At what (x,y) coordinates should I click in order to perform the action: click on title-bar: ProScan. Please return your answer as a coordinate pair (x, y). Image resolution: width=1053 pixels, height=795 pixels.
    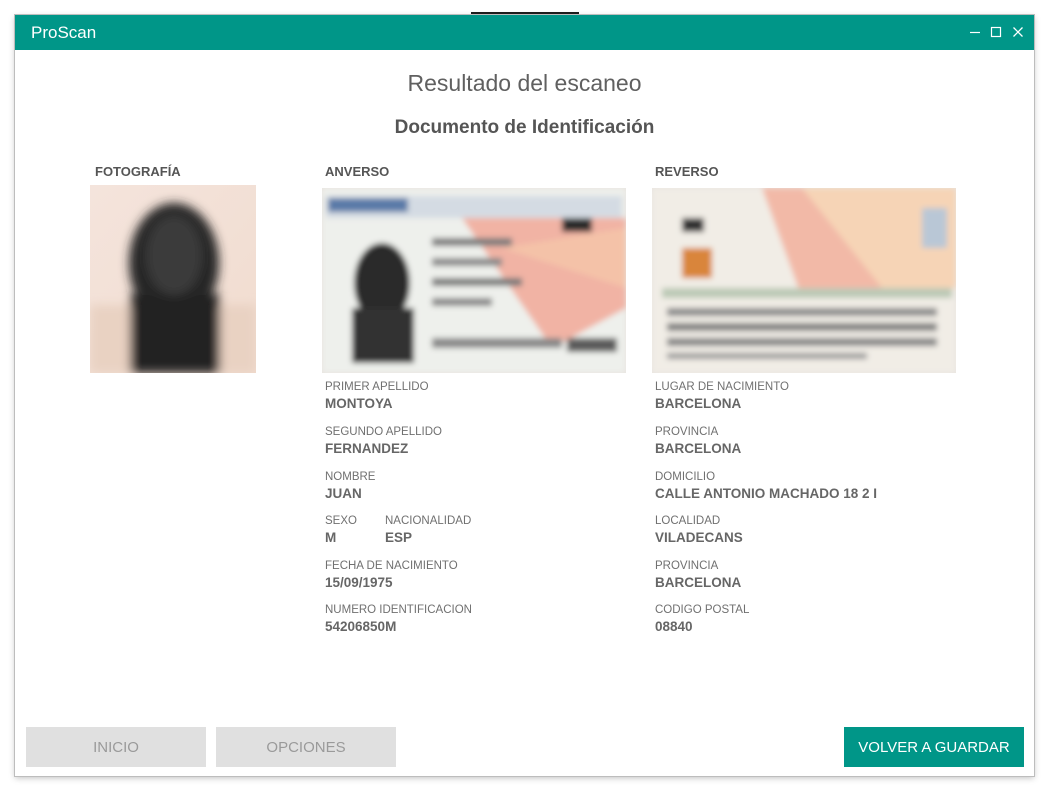
    Looking at the image, I should click on (524, 32).